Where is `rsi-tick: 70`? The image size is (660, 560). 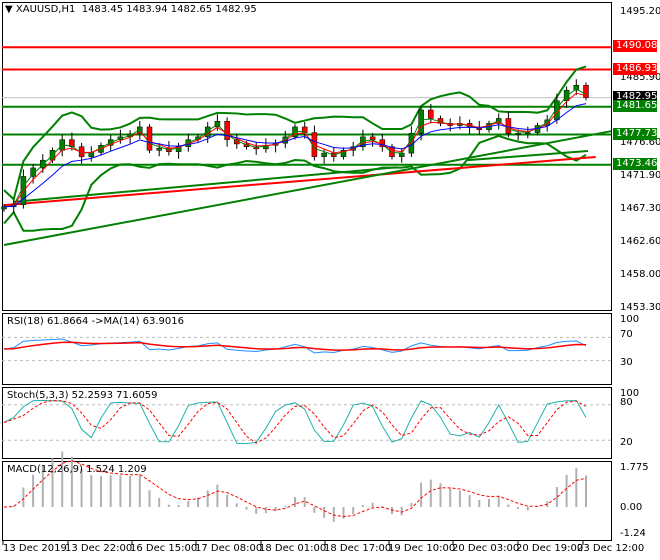
rsi-tick: 70 is located at coordinates (626, 334).